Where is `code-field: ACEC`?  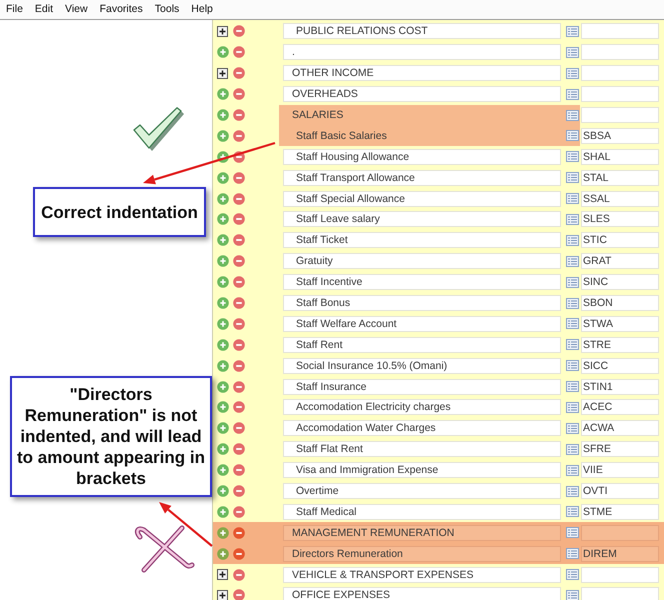
code-field: ACEC is located at coordinates (620, 407).